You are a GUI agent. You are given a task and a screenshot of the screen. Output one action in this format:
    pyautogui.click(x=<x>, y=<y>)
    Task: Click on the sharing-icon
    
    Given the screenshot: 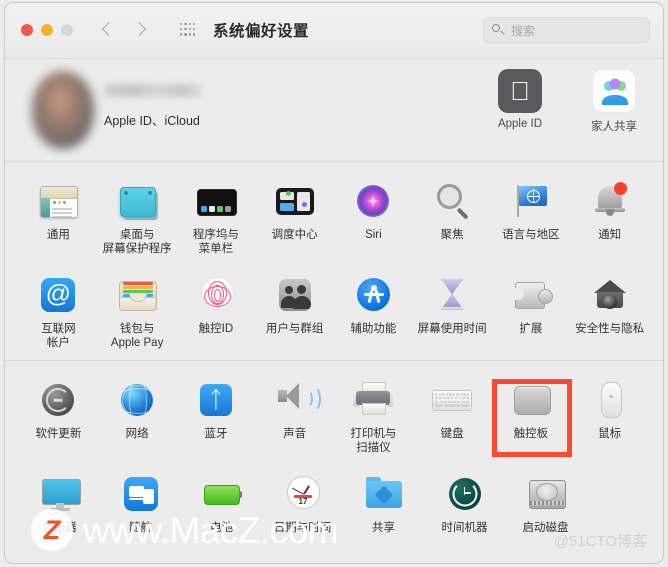 What is the action you would take?
    pyautogui.click(x=384, y=494)
    